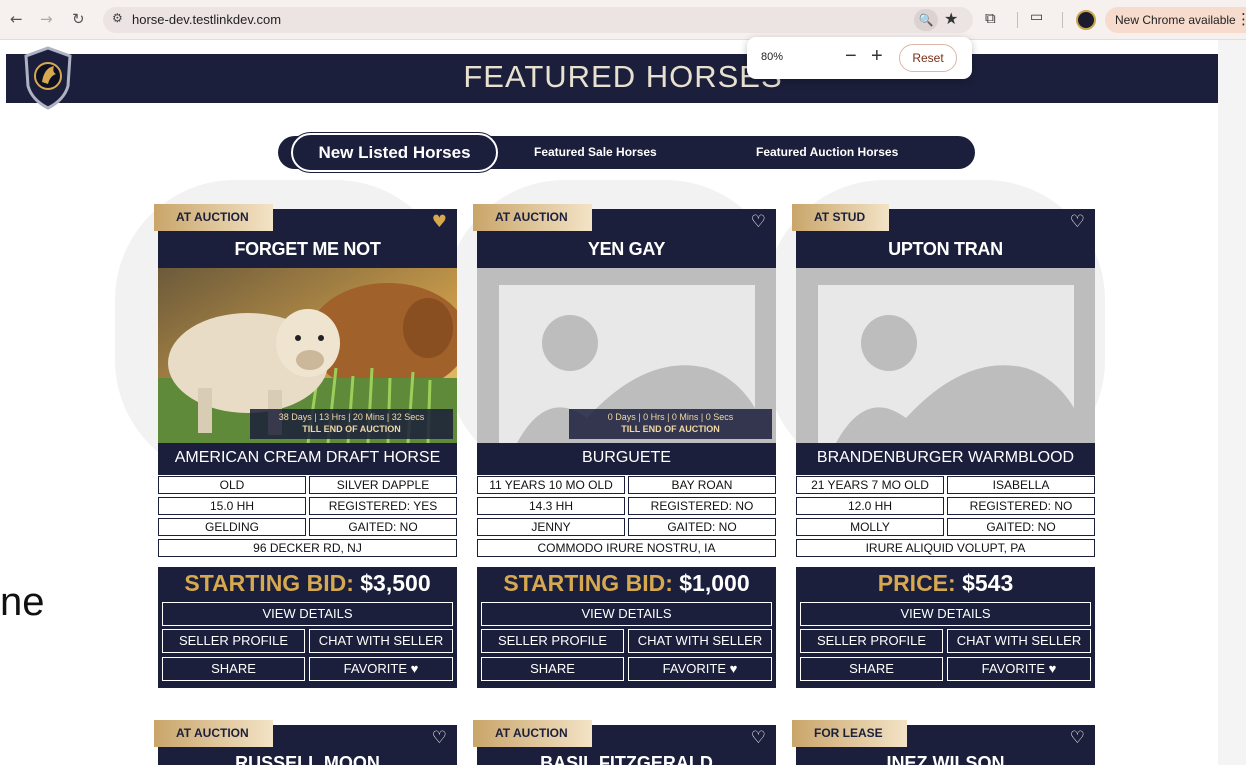 Image resolution: width=1246 pixels, height=774 pixels. Describe the element at coordinates (551, 506) in the screenshot. I see `fact-height: 14.3 HH` at that location.